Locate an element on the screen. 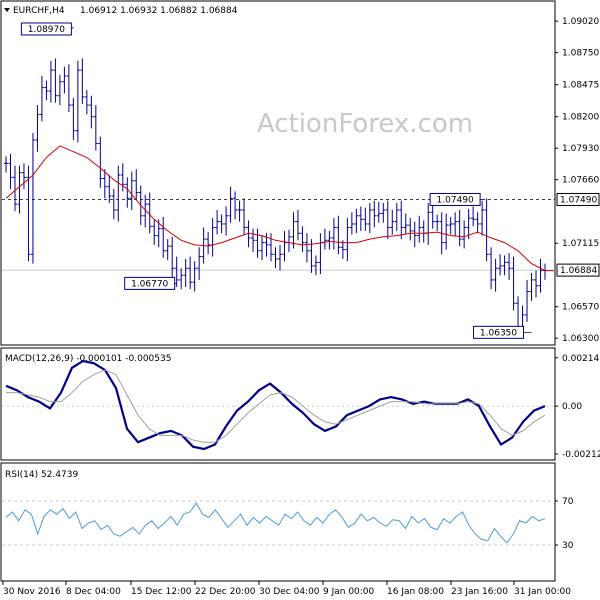 Image resolution: width=600 pixels, height=600 pixels. price-tag-label: 1.07490 is located at coordinates (578, 200).